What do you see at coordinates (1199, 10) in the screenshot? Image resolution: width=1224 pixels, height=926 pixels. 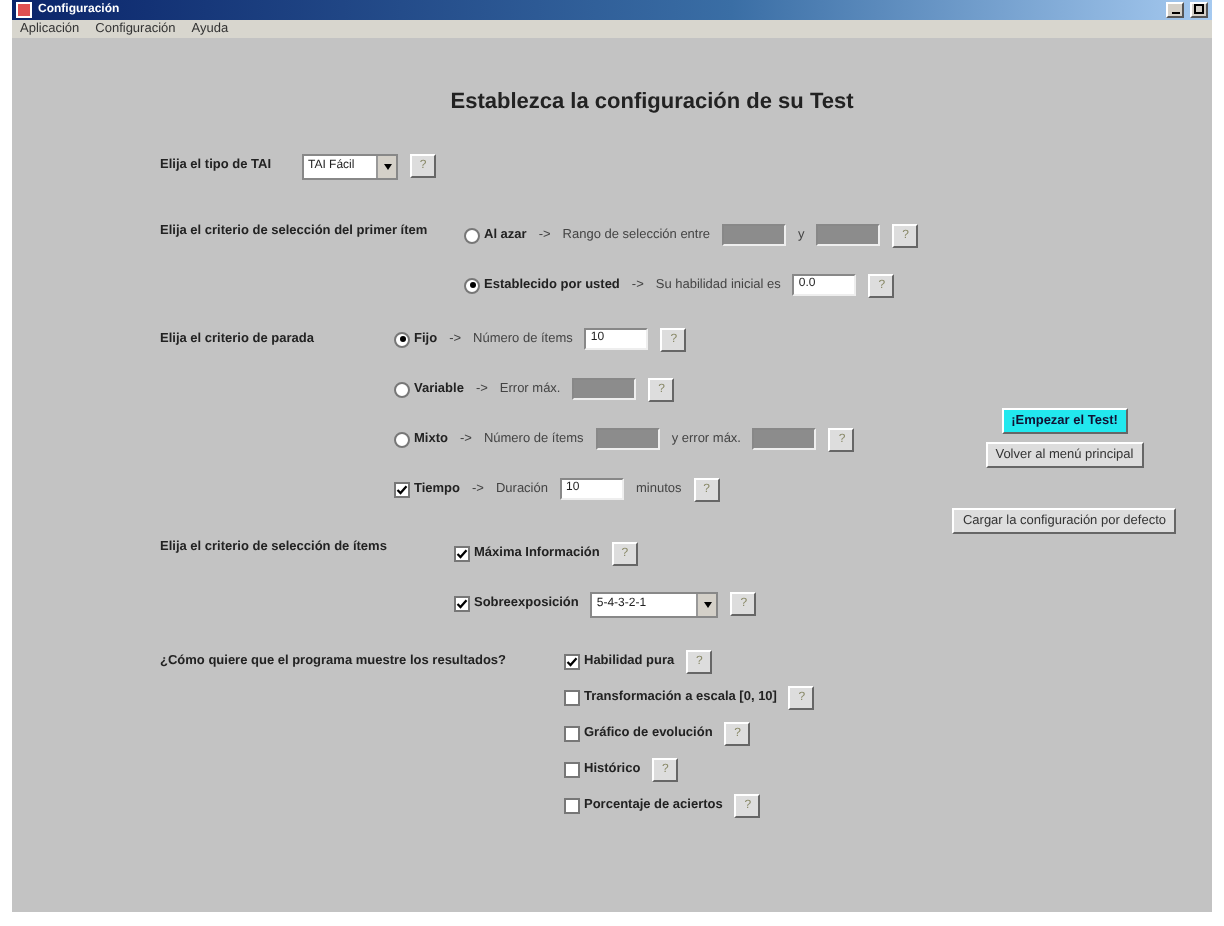 I see `maximize-icon` at bounding box center [1199, 10].